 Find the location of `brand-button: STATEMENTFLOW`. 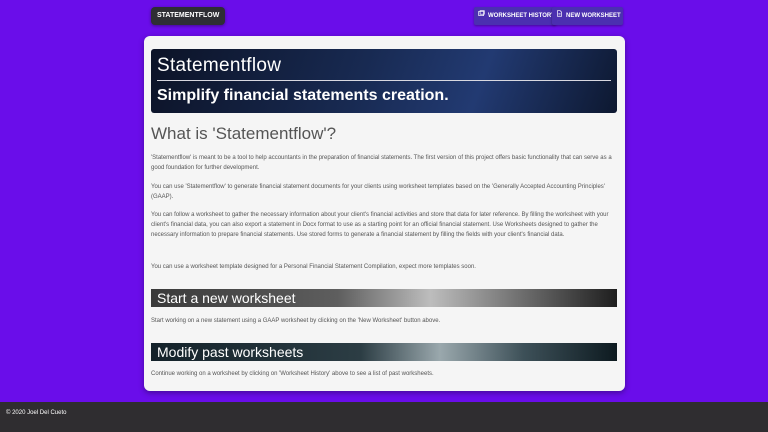

brand-button: STATEMENTFLOW is located at coordinates (188, 16).